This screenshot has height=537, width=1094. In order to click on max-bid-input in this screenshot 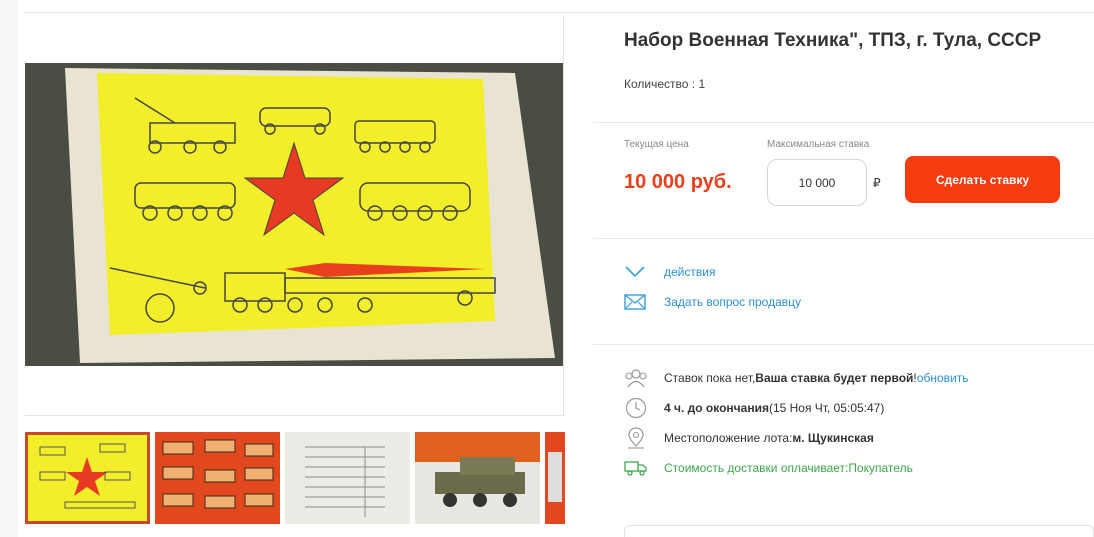, I will do `click(817, 182)`.